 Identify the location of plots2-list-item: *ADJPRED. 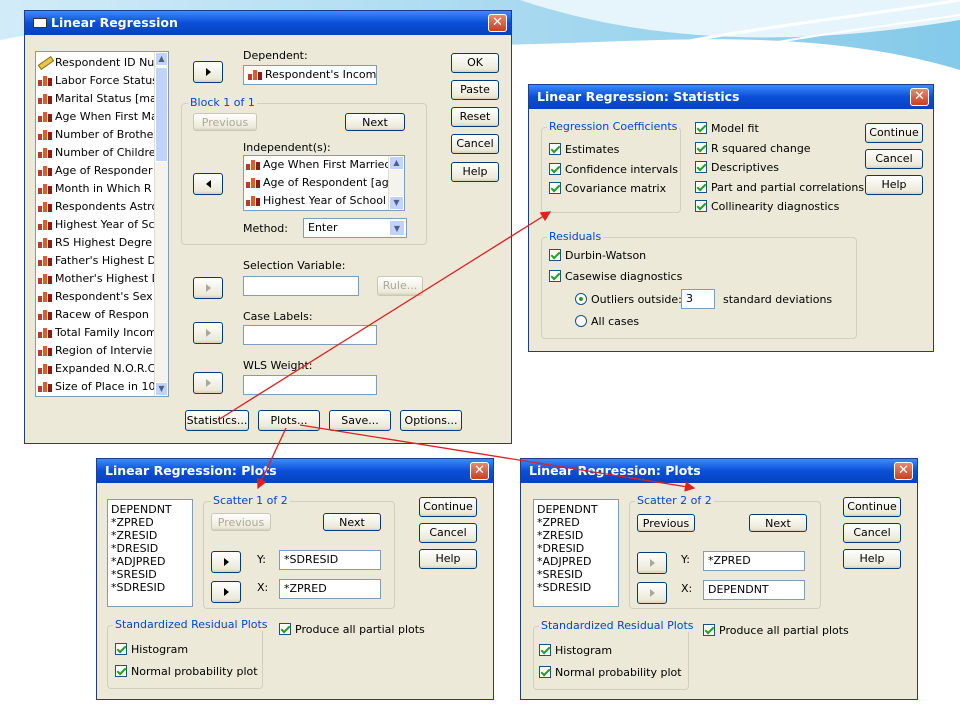
(576, 561).